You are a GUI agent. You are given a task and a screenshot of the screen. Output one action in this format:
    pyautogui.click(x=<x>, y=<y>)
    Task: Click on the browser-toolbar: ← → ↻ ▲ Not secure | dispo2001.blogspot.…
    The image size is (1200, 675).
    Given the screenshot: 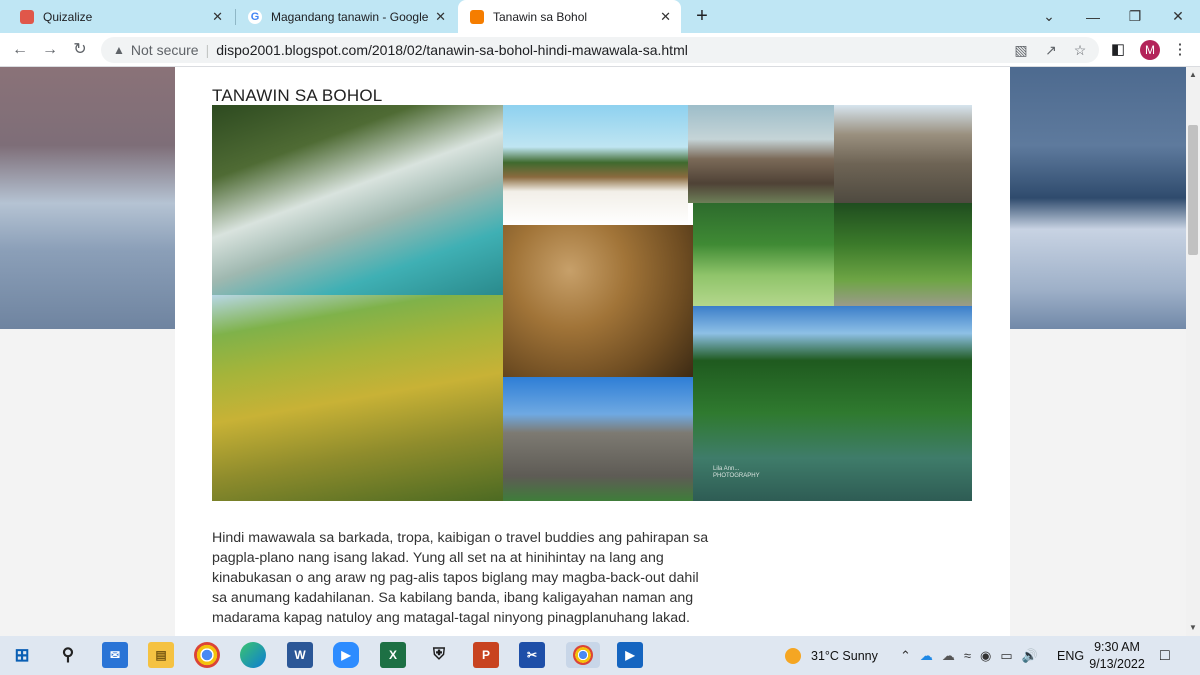 What is the action you would take?
    pyautogui.click(x=600, y=50)
    